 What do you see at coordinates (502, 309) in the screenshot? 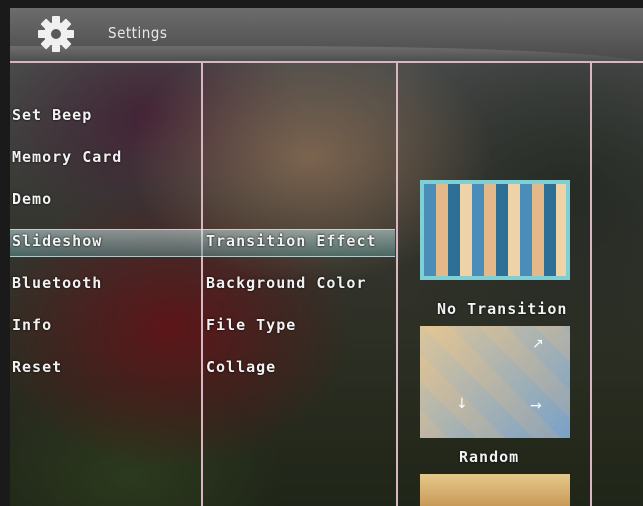
I see `option-no-transition-label: No Transition` at bounding box center [502, 309].